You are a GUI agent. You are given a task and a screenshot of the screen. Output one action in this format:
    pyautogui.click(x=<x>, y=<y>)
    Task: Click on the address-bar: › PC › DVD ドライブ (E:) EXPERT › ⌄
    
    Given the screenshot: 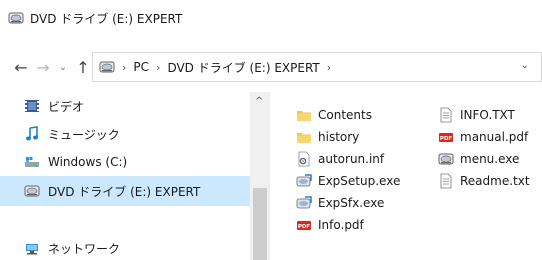 What is the action you would take?
    pyautogui.click(x=317, y=67)
    